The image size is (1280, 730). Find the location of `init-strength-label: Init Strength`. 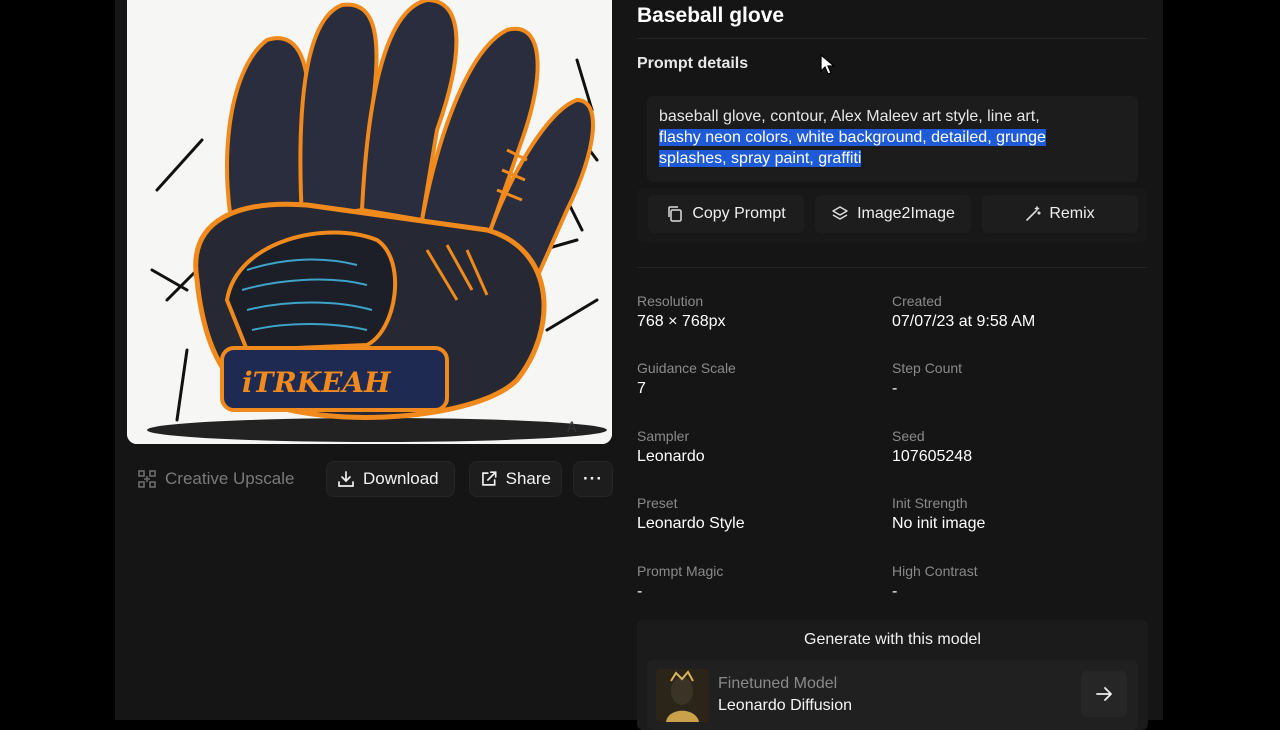

init-strength-label: Init Strength is located at coordinates (930, 503).